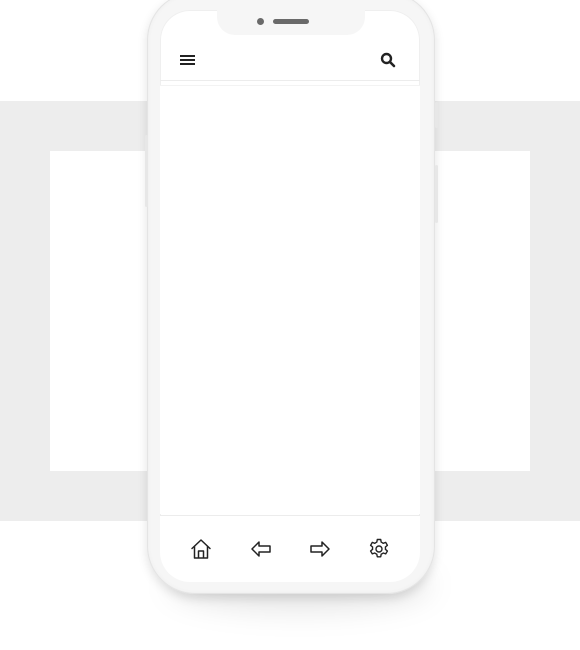 Image resolution: width=580 pixels, height=650 pixels. I want to click on bottom-navigation, so click(290, 549).